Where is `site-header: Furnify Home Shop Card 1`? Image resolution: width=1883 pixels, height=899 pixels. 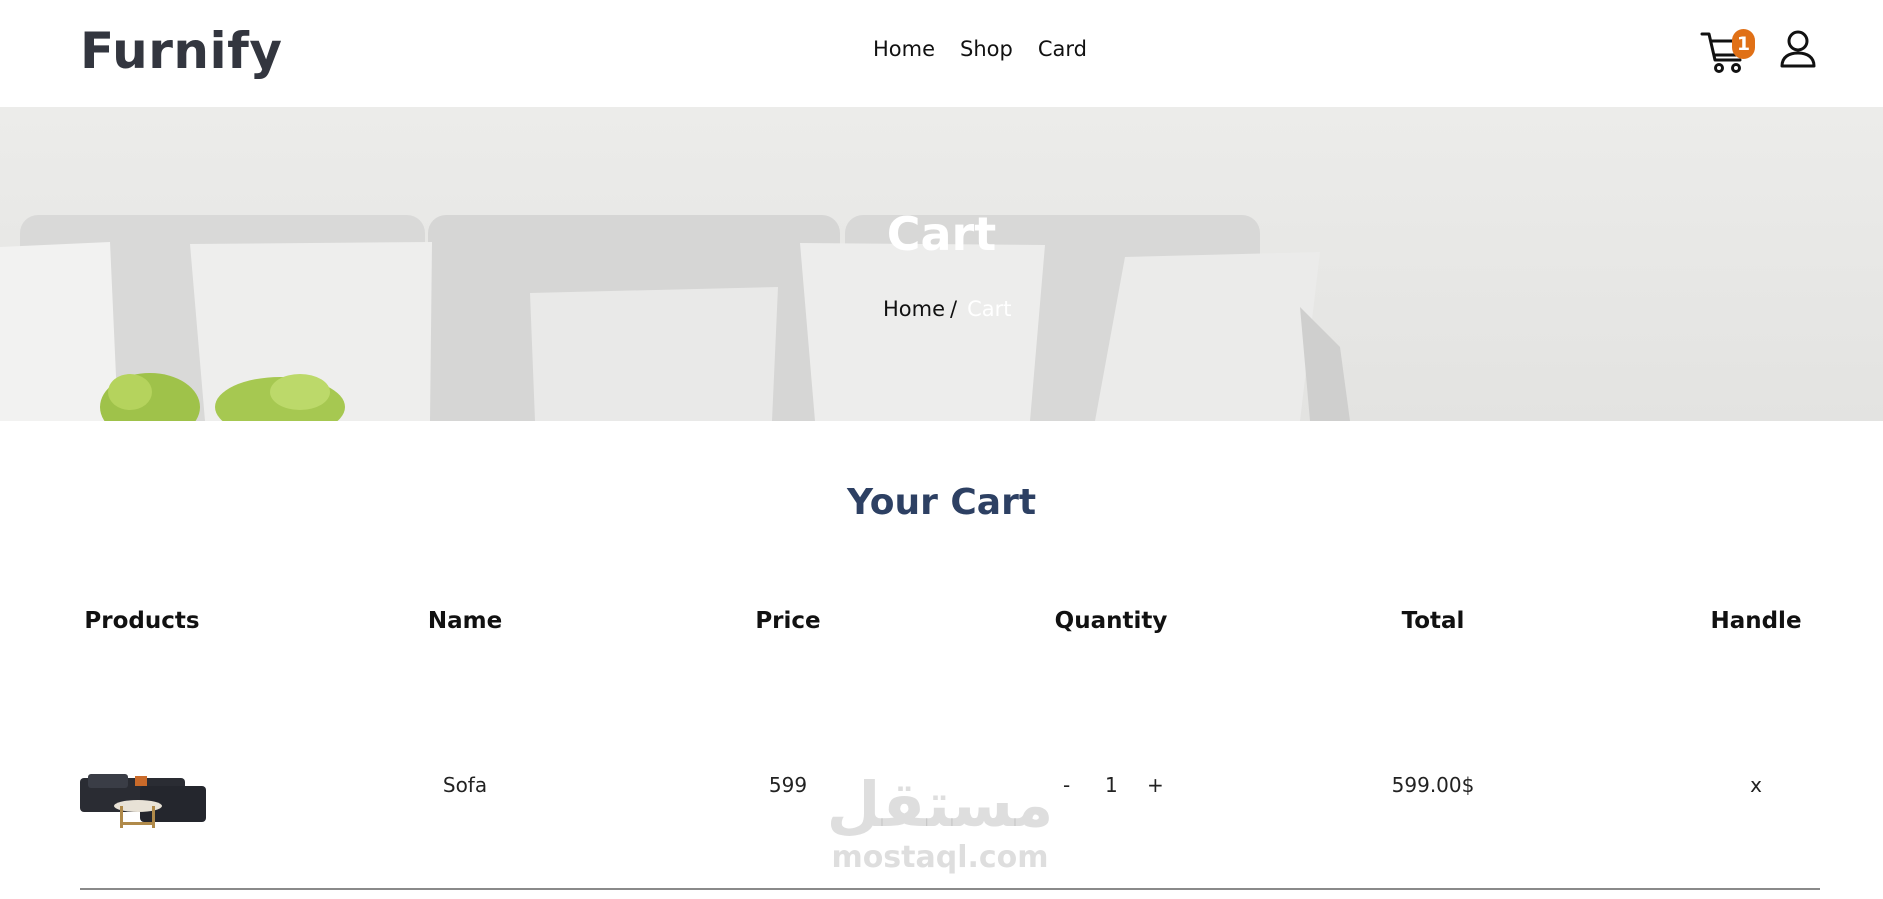 site-header: Furnify Home Shop Card 1 is located at coordinates (941, 53).